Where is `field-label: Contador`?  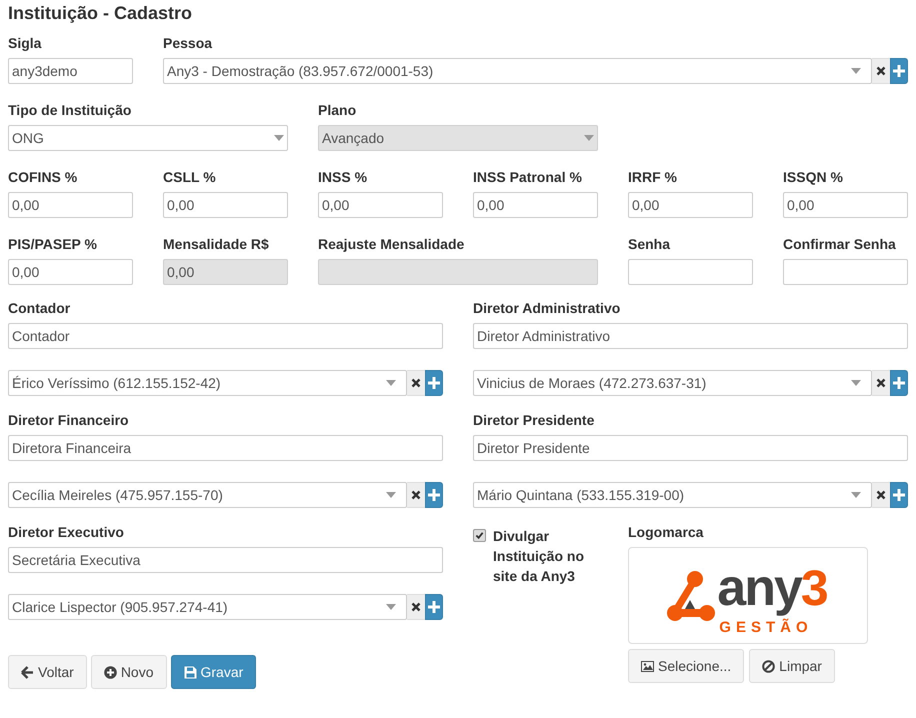
field-label: Contador is located at coordinates (39, 308).